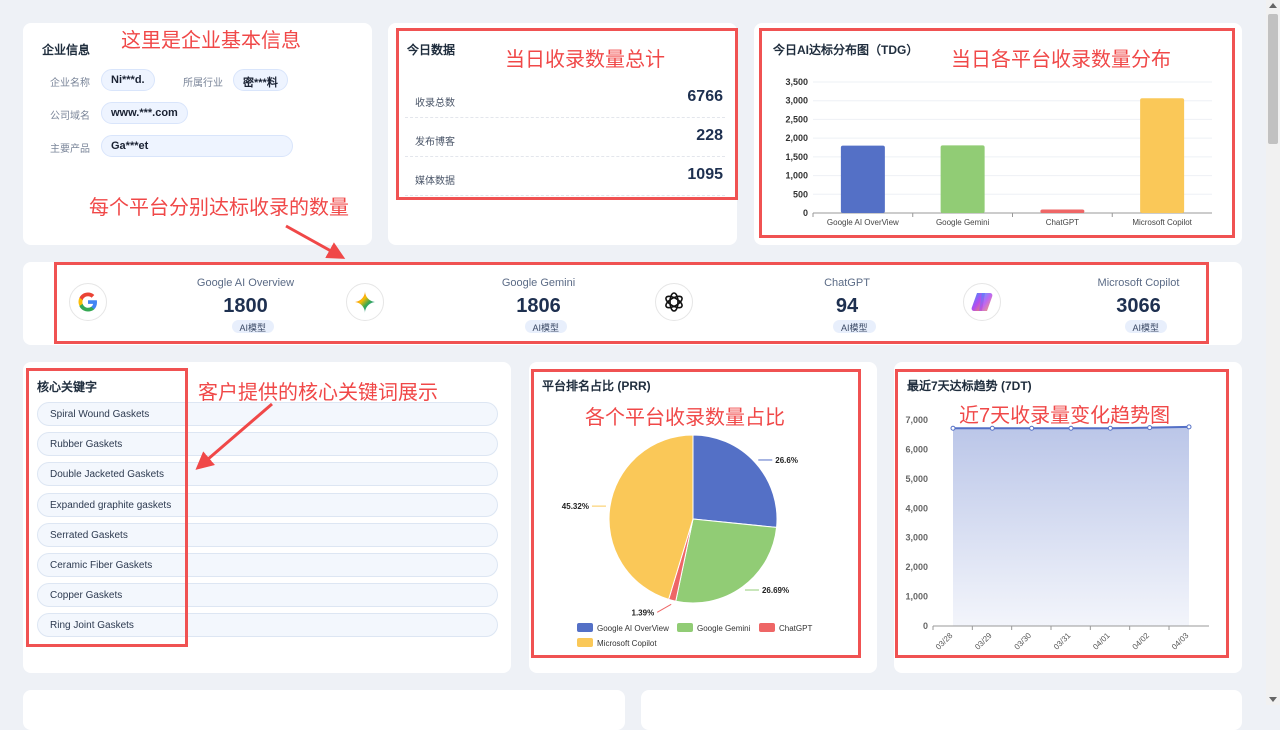  Describe the element at coordinates (267, 444) in the screenshot. I see `keyword-item: Rubber Gaskets` at that location.